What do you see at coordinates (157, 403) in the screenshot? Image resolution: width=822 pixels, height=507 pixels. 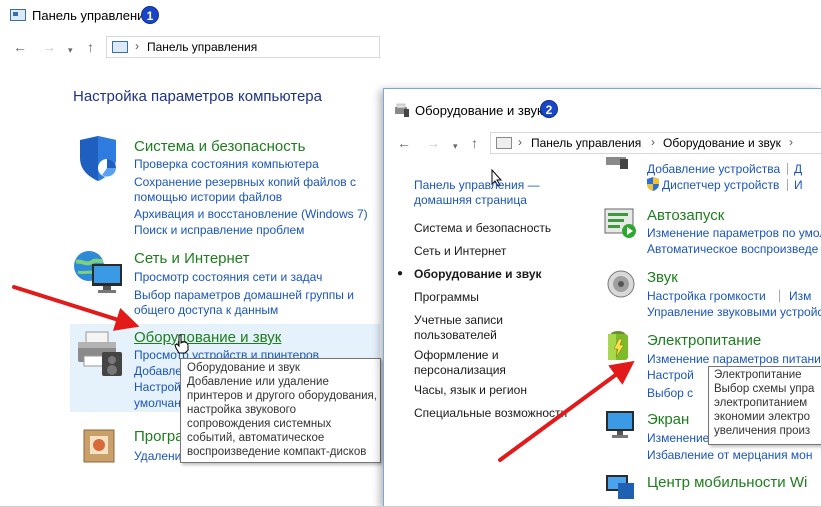 I see `link-defaults-cut: умолчан` at bounding box center [157, 403].